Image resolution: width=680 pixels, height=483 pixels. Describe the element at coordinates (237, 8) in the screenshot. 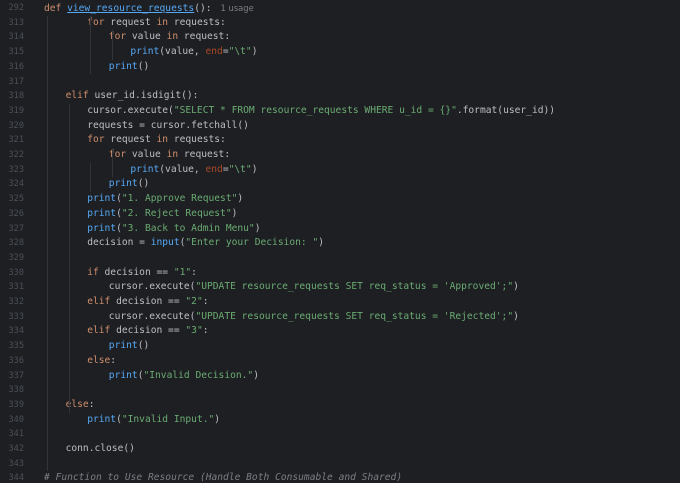

I see `usage-hint: 1 usage` at that location.